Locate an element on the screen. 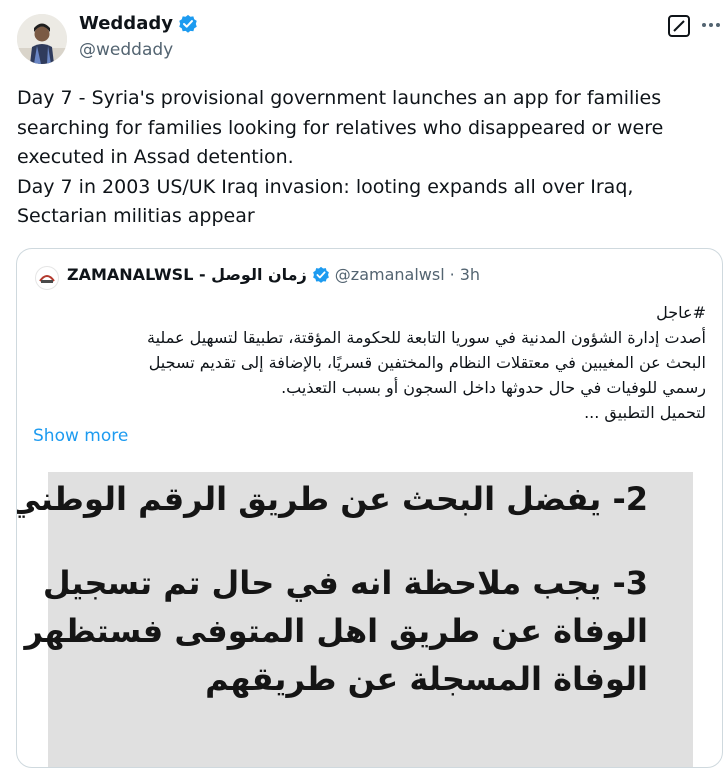 The image size is (728, 768). image-text-line: 2- يفضل البحث عن طريق الرقم الوطني is located at coordinates (332, 499).